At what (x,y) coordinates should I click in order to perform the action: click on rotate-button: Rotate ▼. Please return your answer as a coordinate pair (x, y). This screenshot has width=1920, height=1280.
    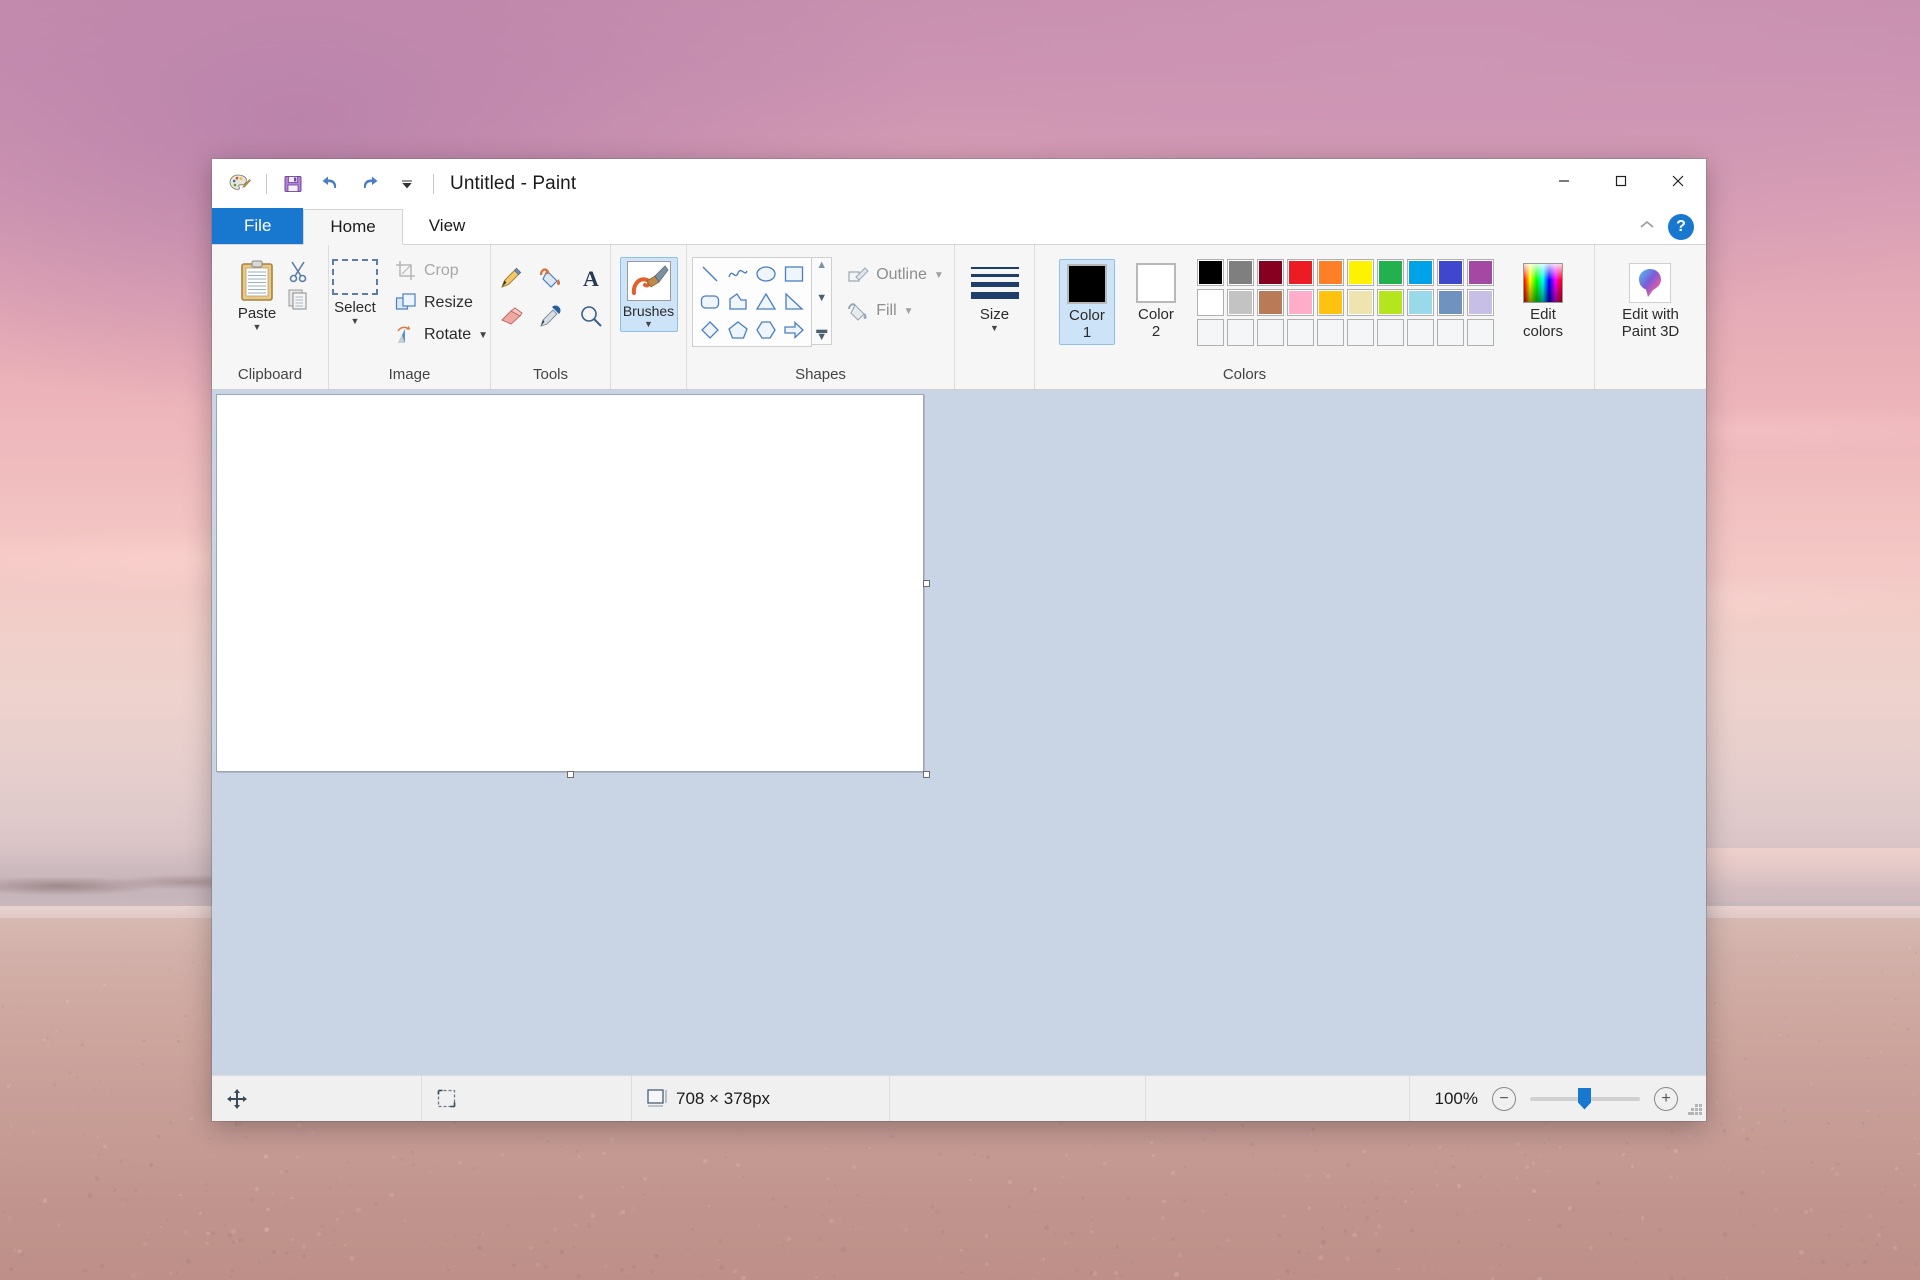
    Looking at the image, I should click on (441, 335).